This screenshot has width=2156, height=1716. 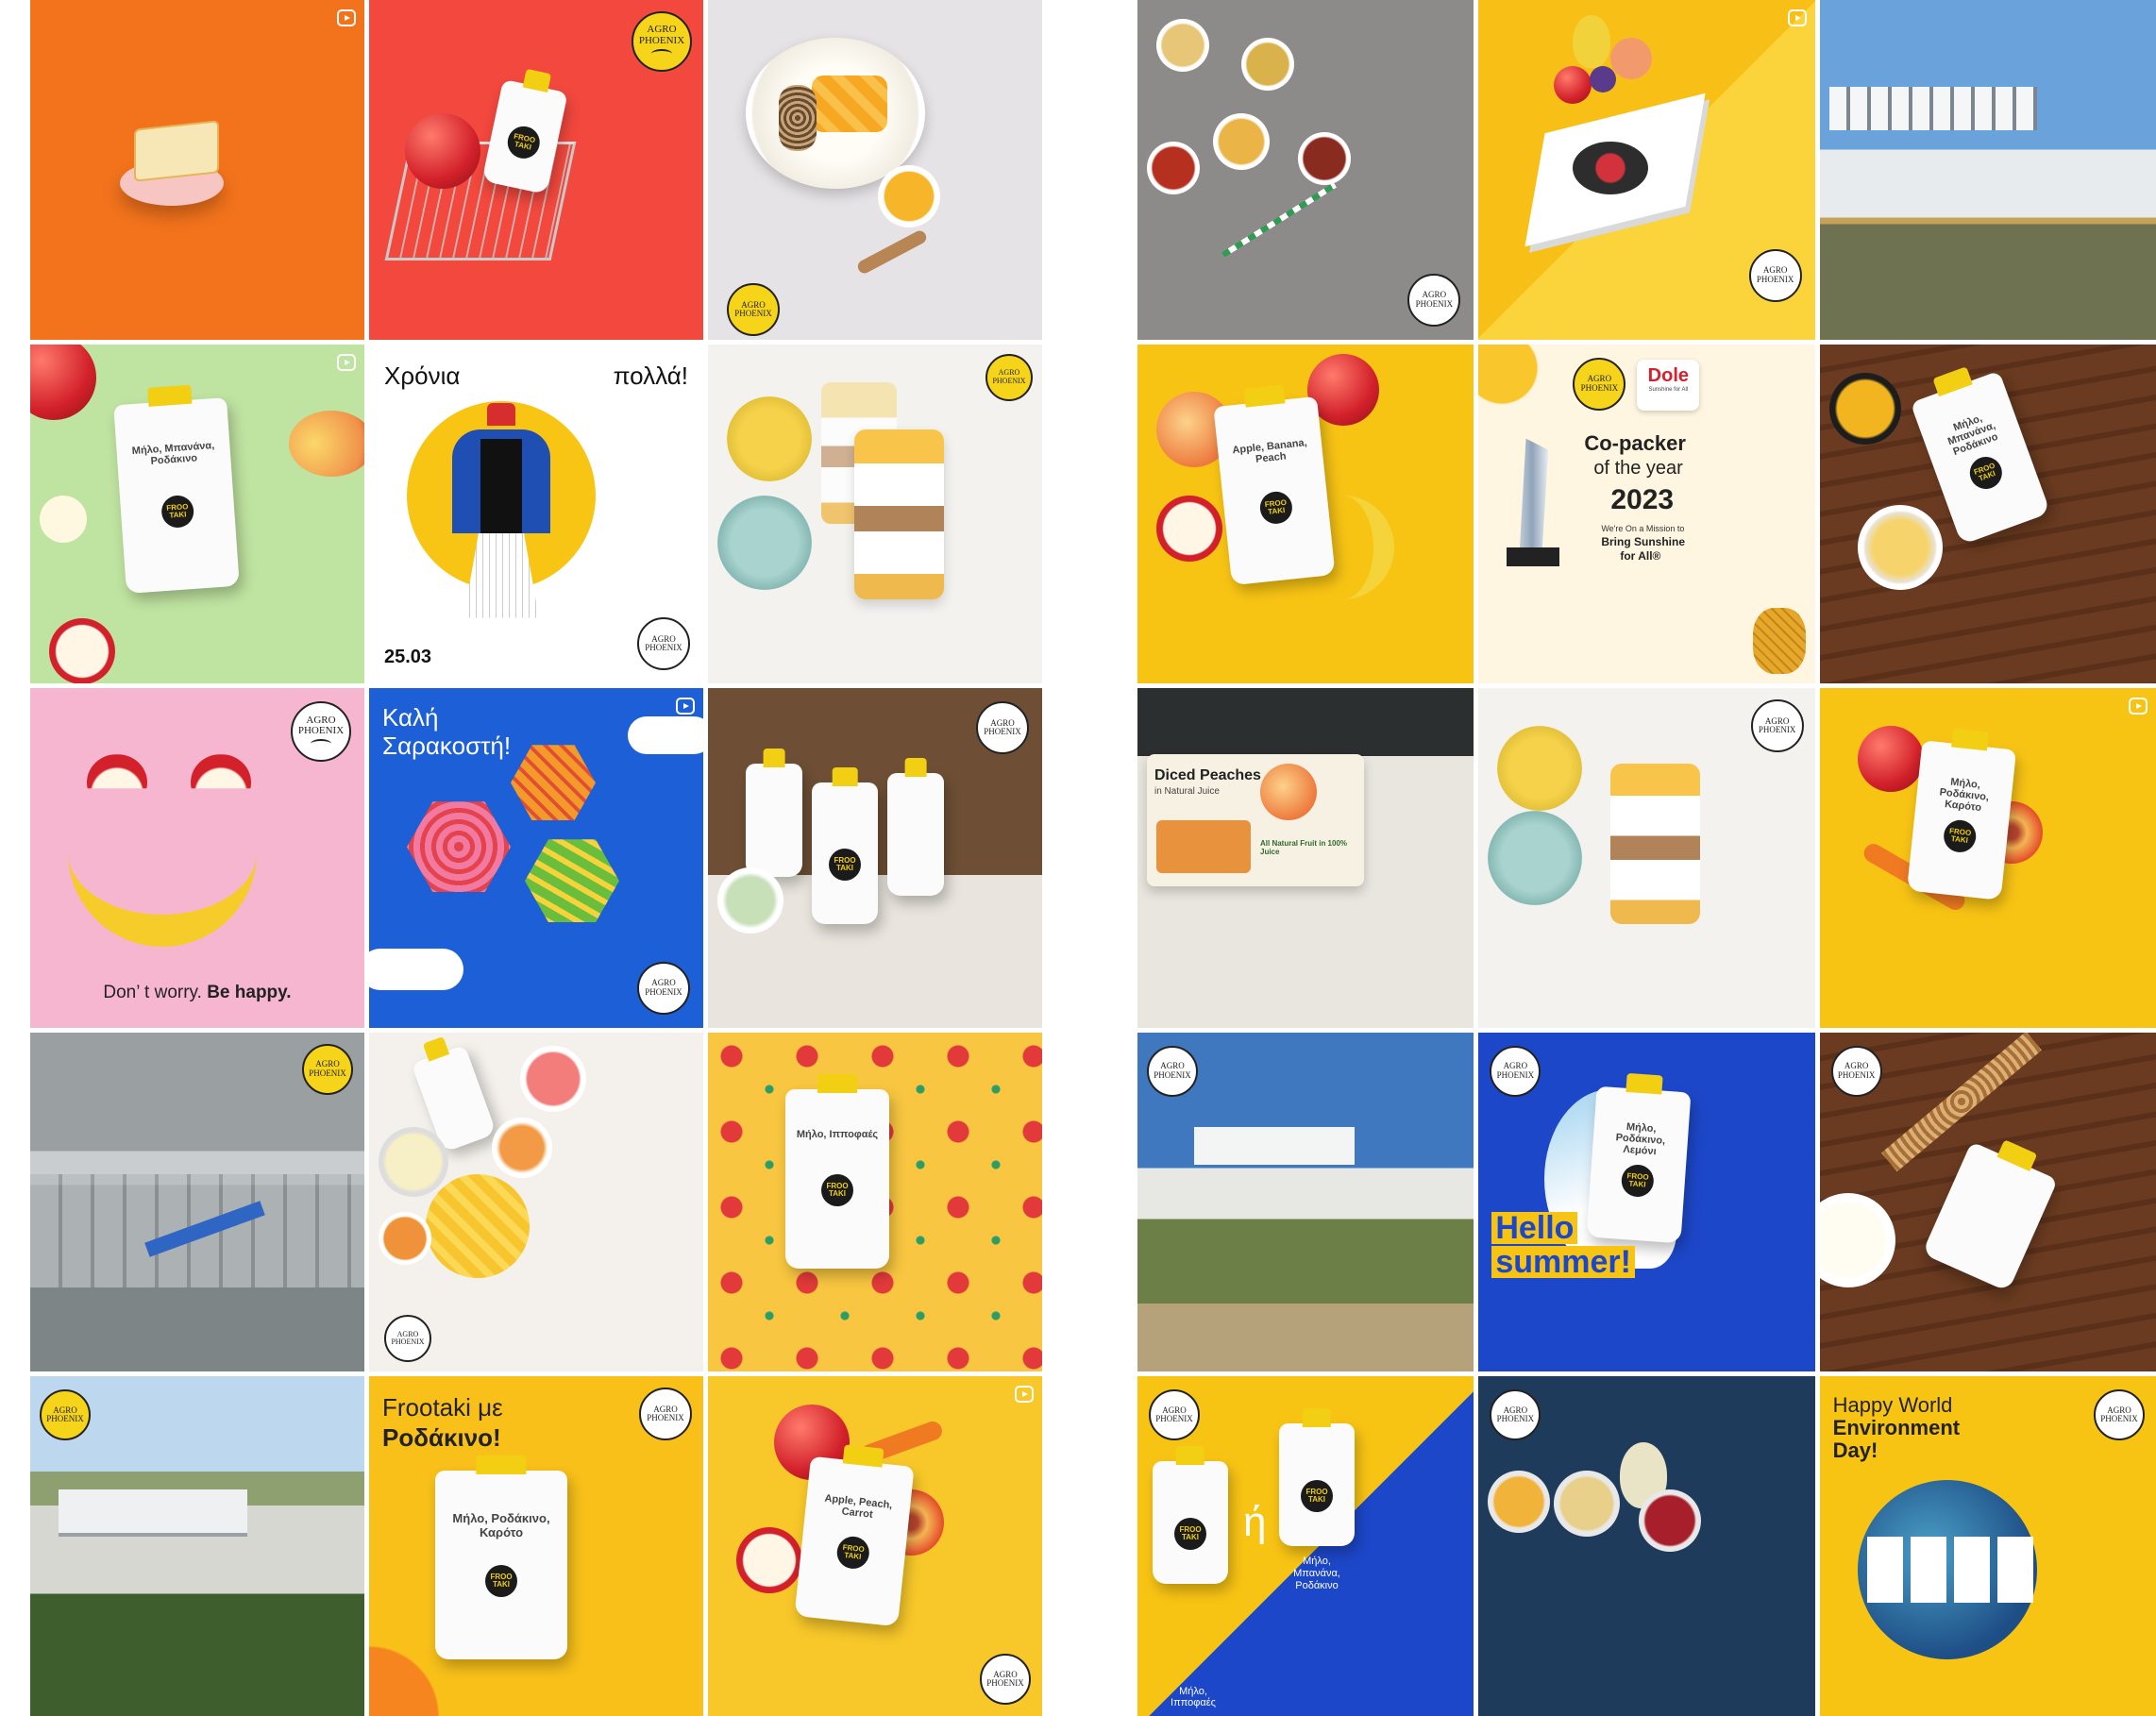 I want to click on product-pouch: FROO TAKI, so click(x=845, y=853).